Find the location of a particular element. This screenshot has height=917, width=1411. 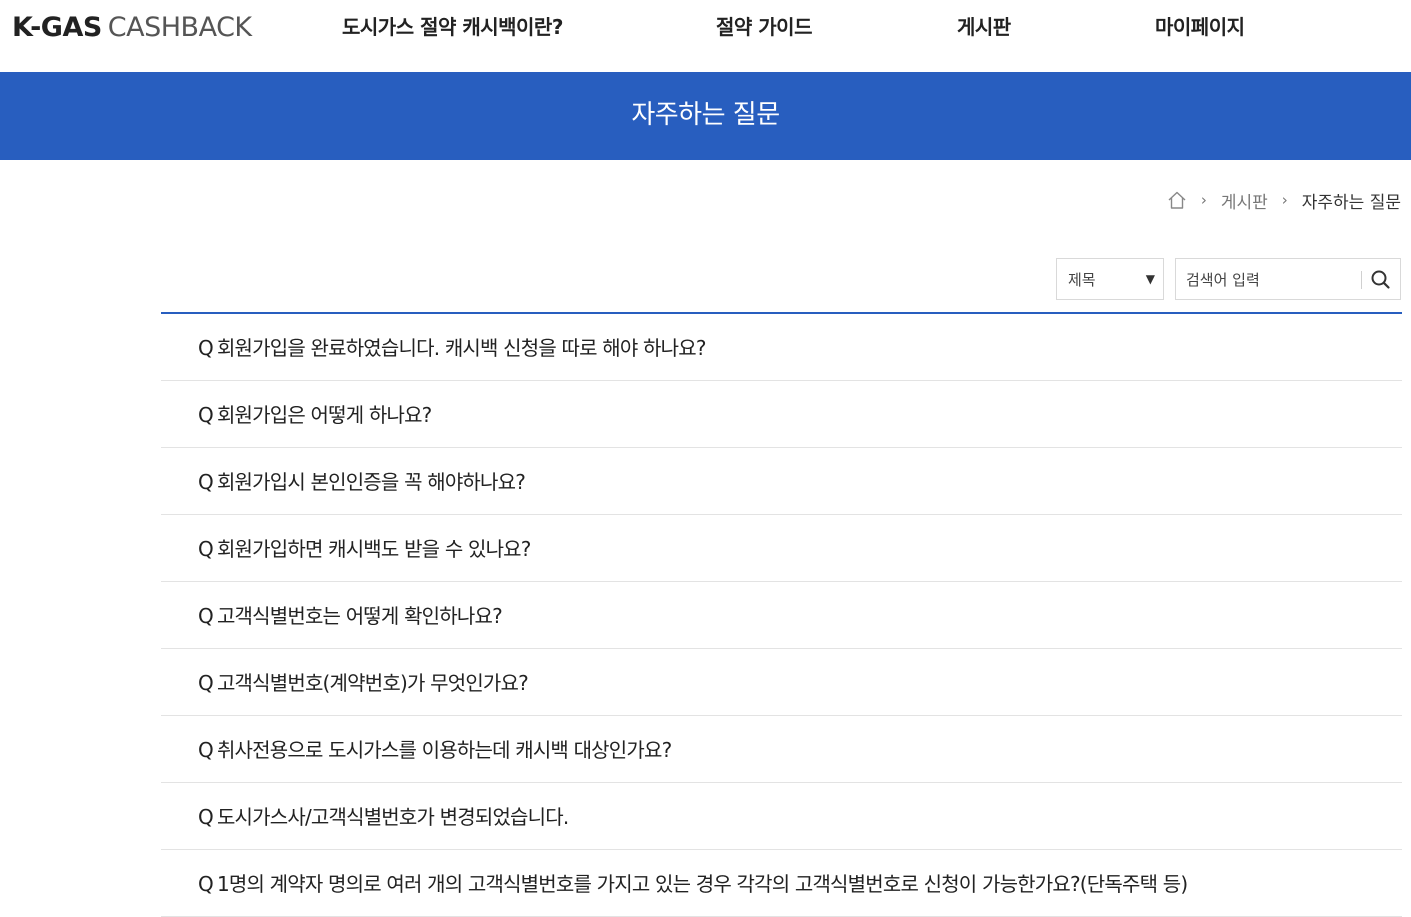

faq-item: Q 취사전용으로 도시가스를 이용하는데 캐시백 대상인가요? is located at coordinates (781, 749).